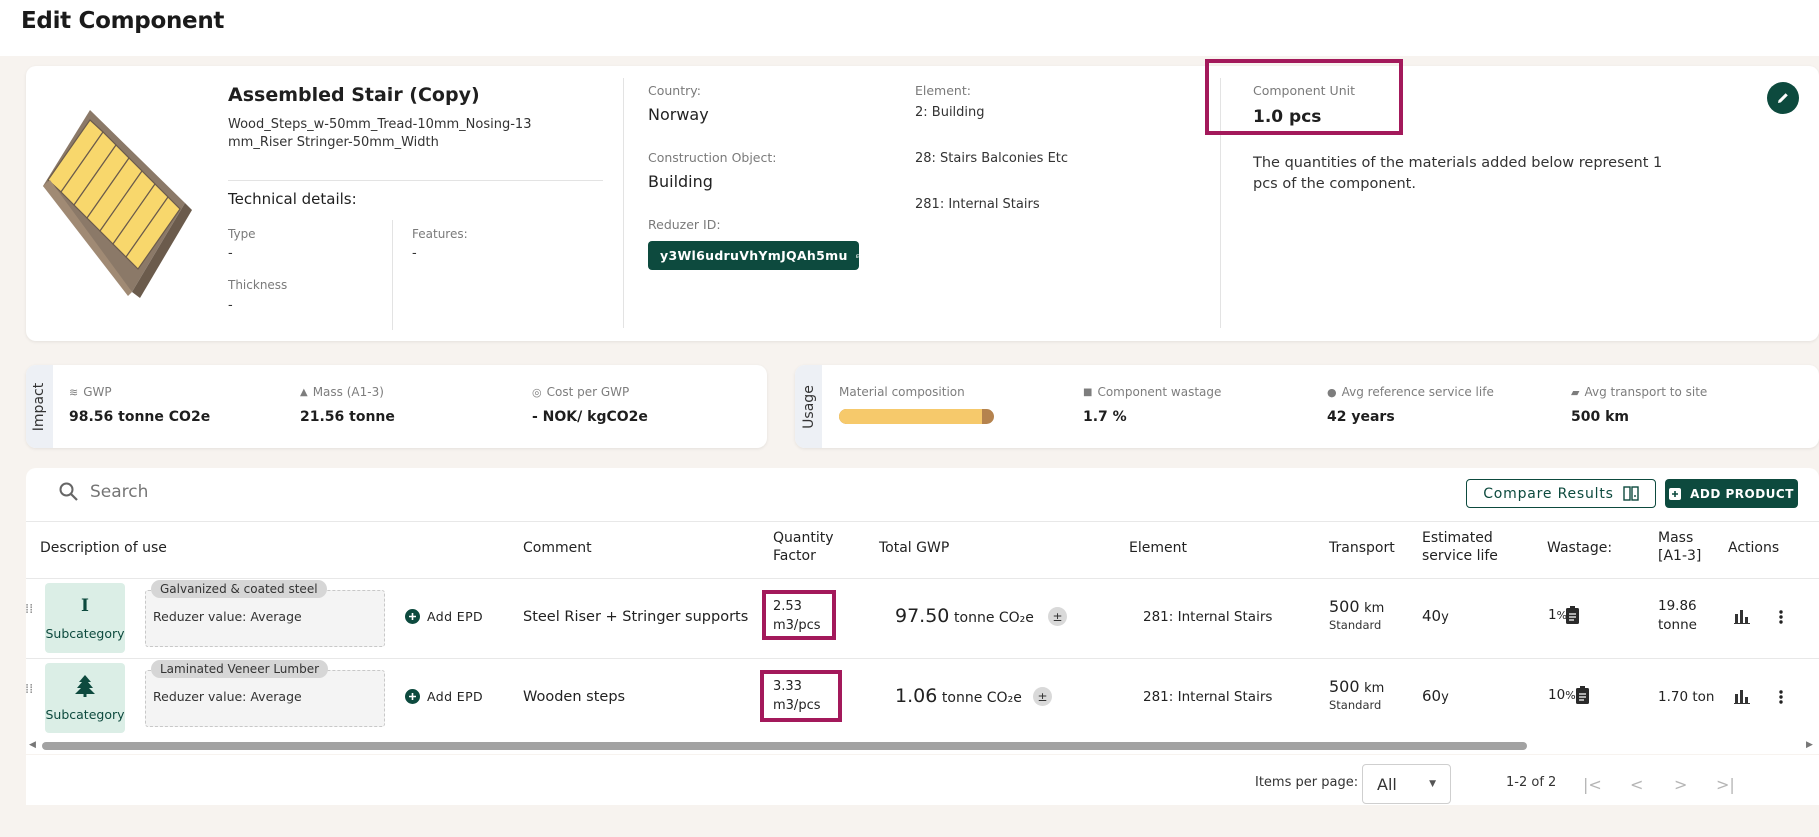 The width and height of the screenshot is (1819, 837). What do you see at coordinates (784, 746) in the screenshot?
I see `scrollbar-thumb` at bounding box center [784, 746].